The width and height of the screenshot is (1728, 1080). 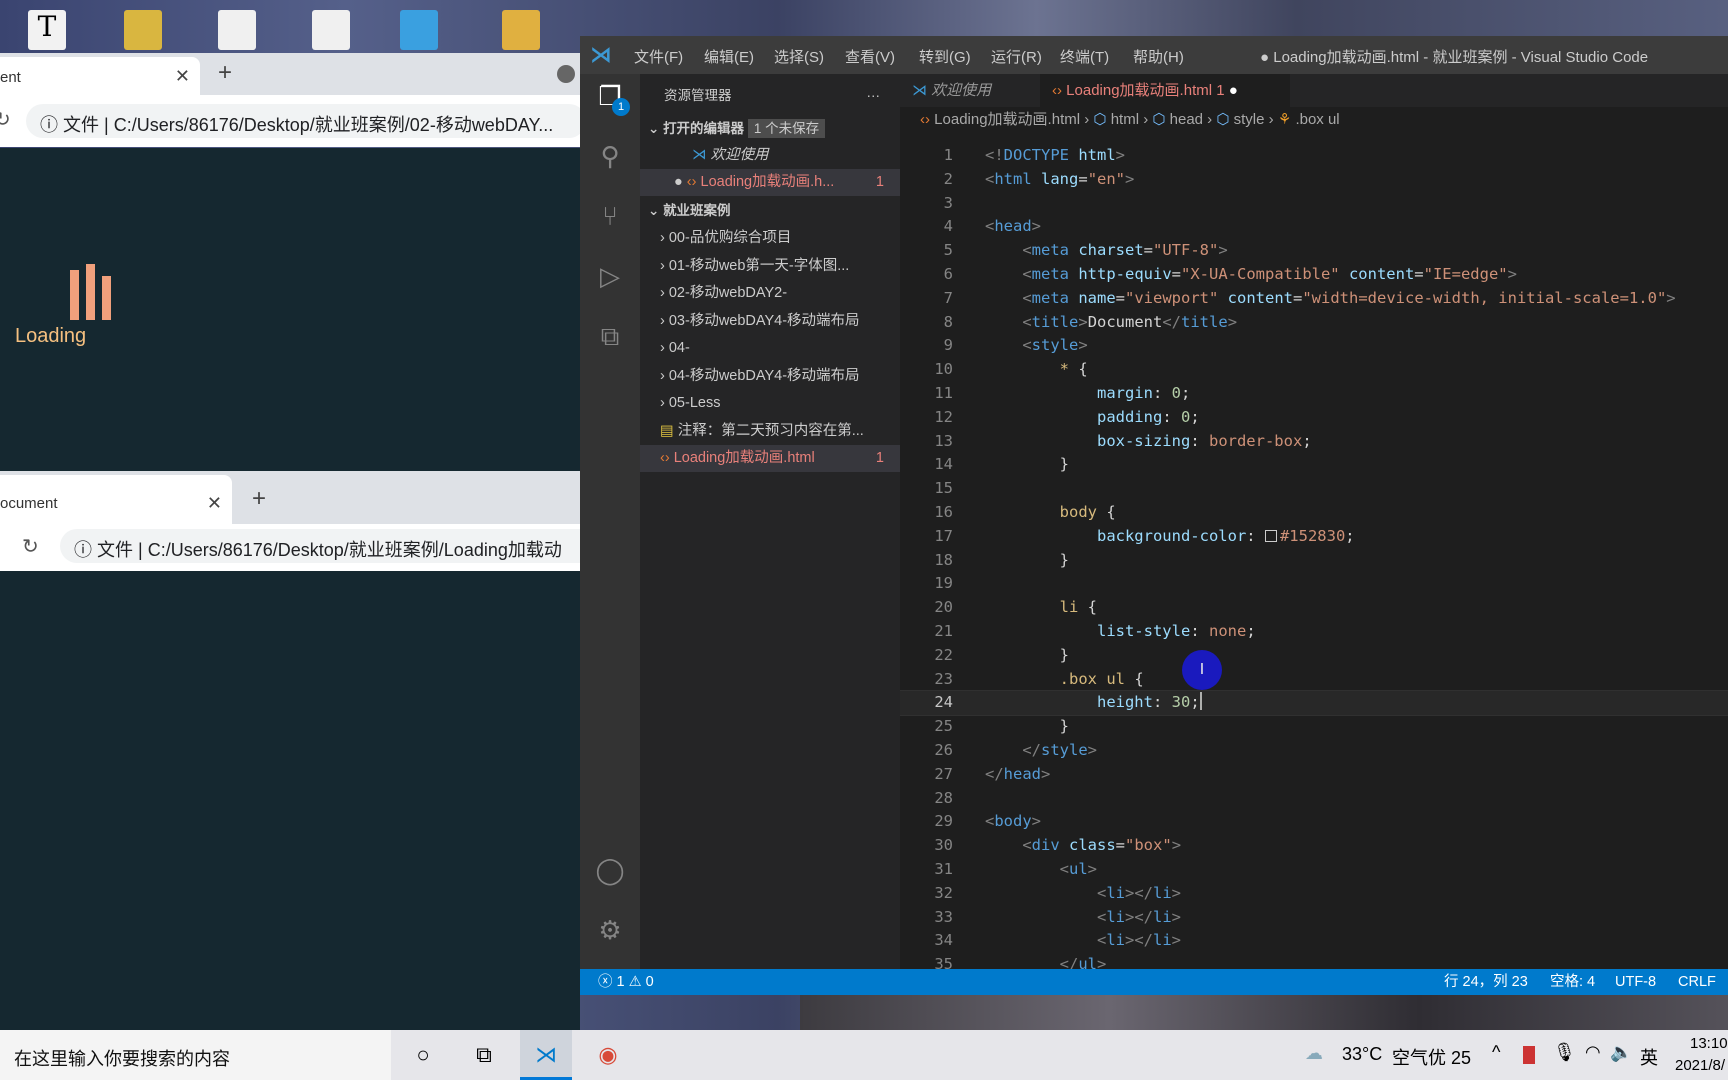 I want to click on menu-item: 查看(V), so click(x=870, y=56).